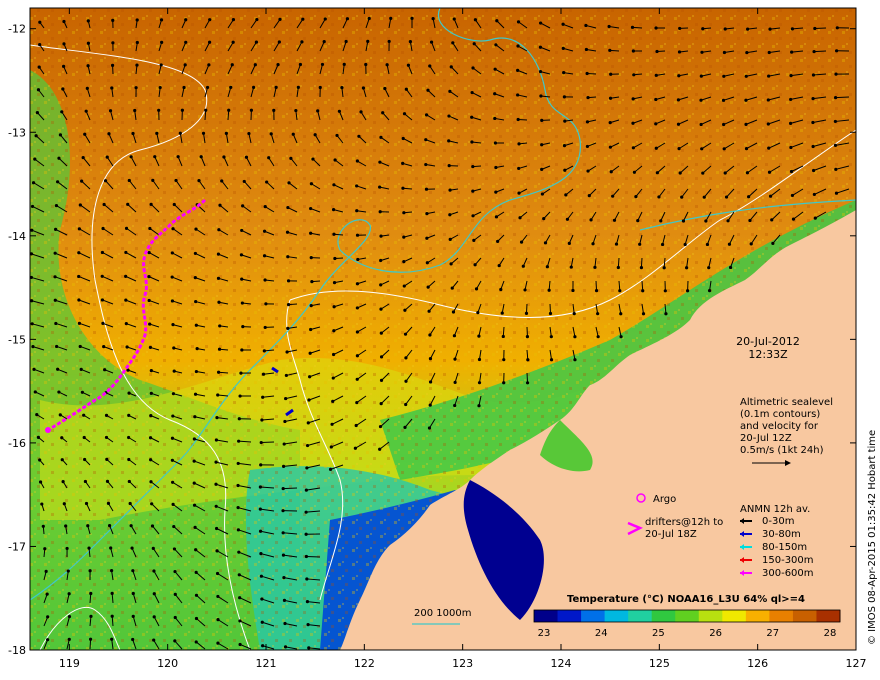 Image resolution: width=880 pixels, height=680 pixels. I want to click on lon-tick-label: 125, so click(659, 663).